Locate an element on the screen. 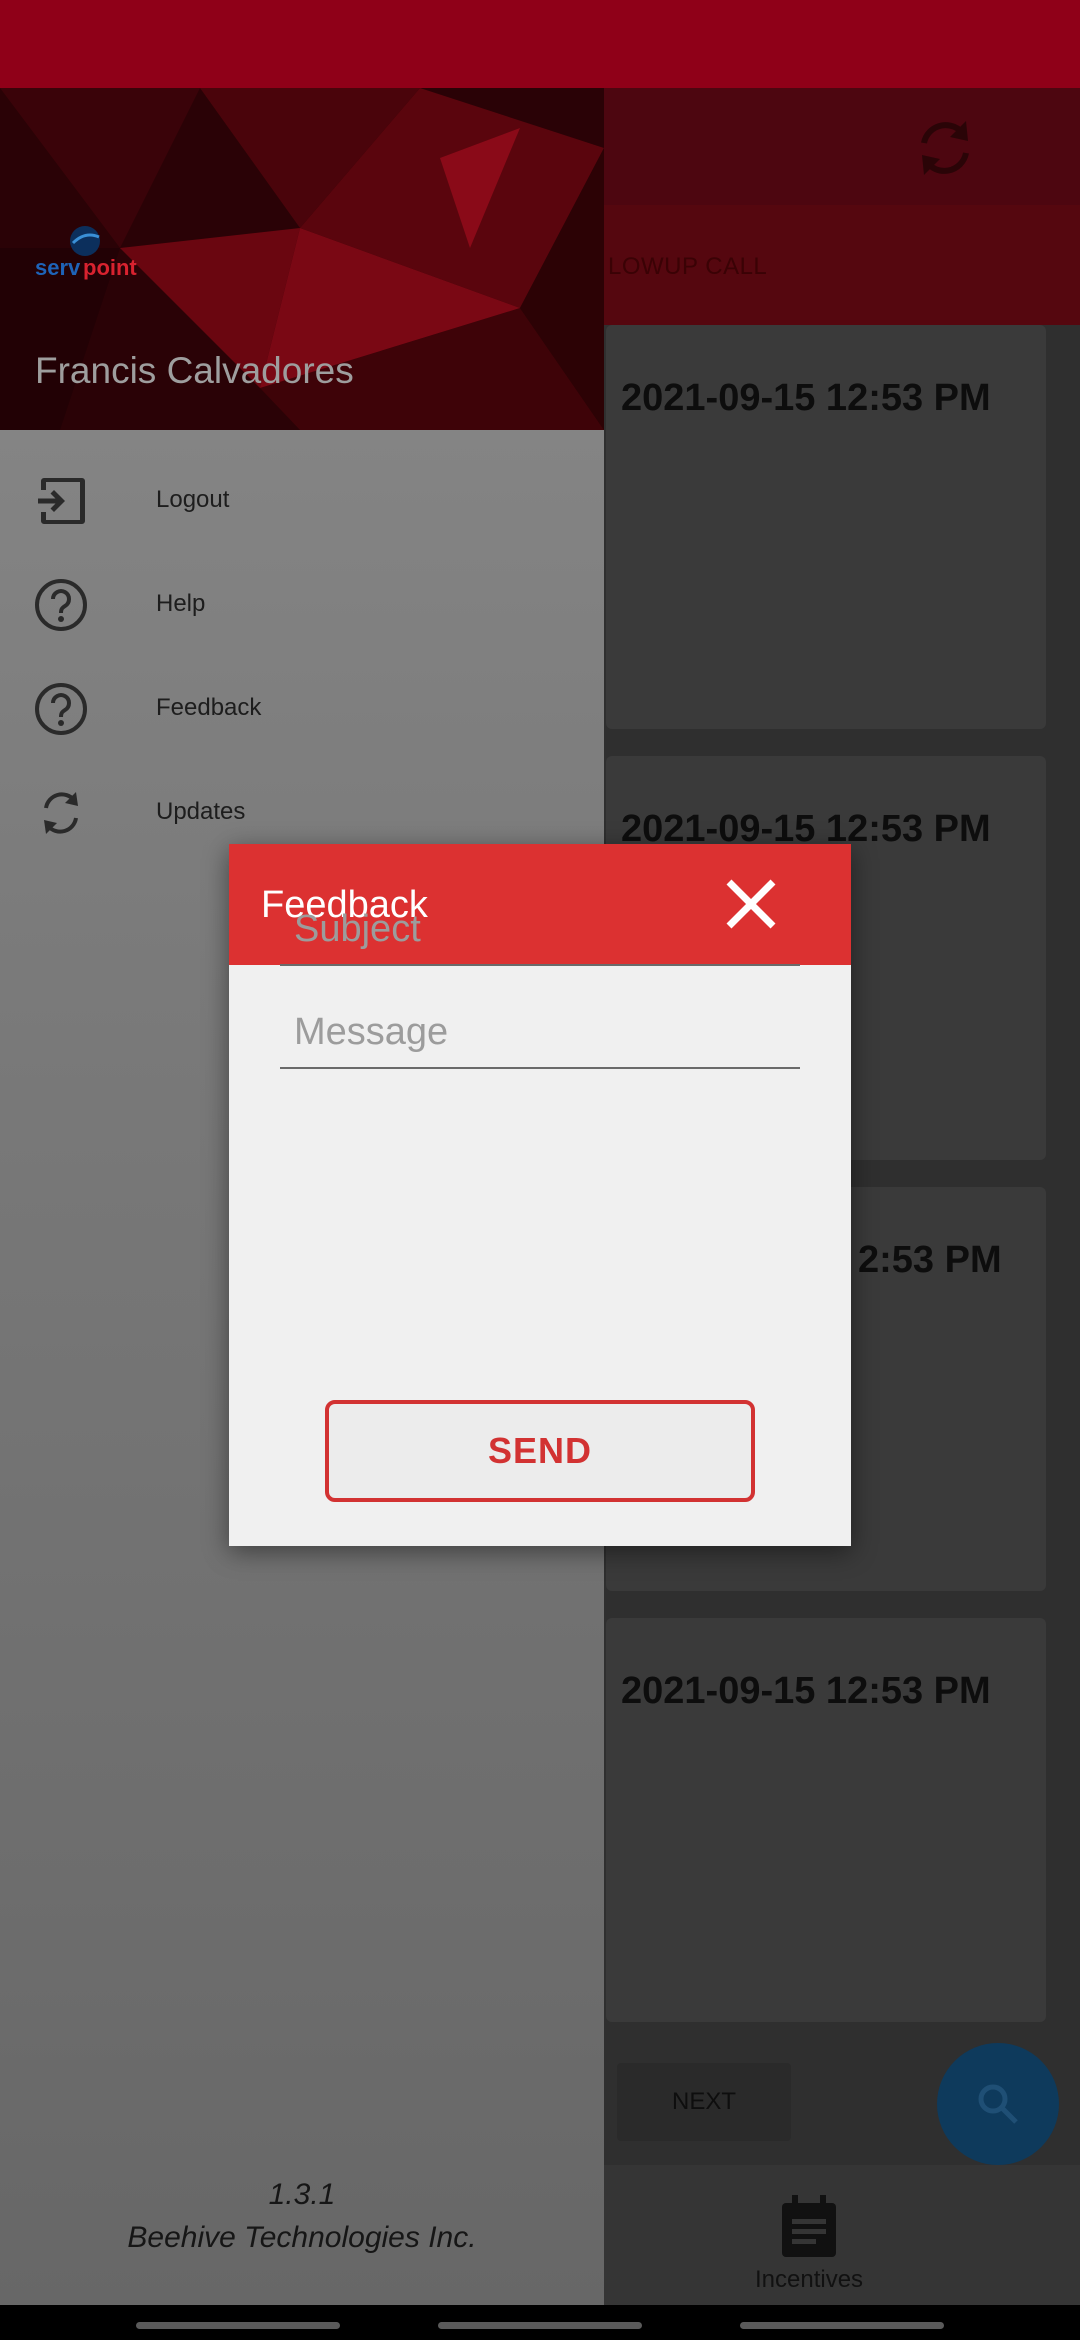 The width and height of the screenshot is (1080, 2340). bottom-nav-incentives-label: Incentives is located at coordinates (809, 2279).